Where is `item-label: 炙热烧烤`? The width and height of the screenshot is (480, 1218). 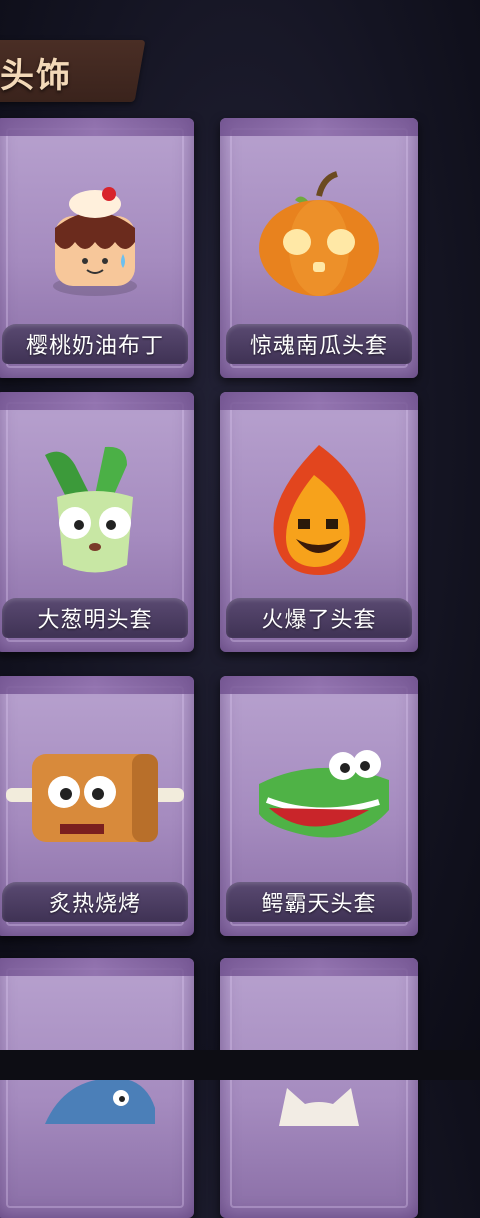
item-label: 炙热烧烤 is located at coordinates (94, 904).